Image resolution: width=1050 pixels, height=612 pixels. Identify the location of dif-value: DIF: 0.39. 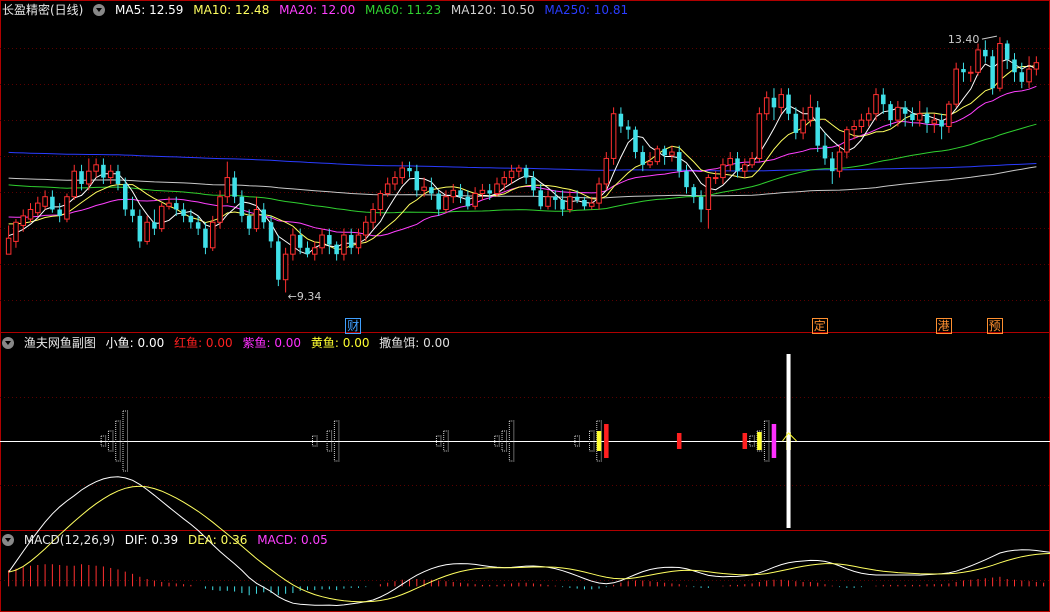
(151, 540).